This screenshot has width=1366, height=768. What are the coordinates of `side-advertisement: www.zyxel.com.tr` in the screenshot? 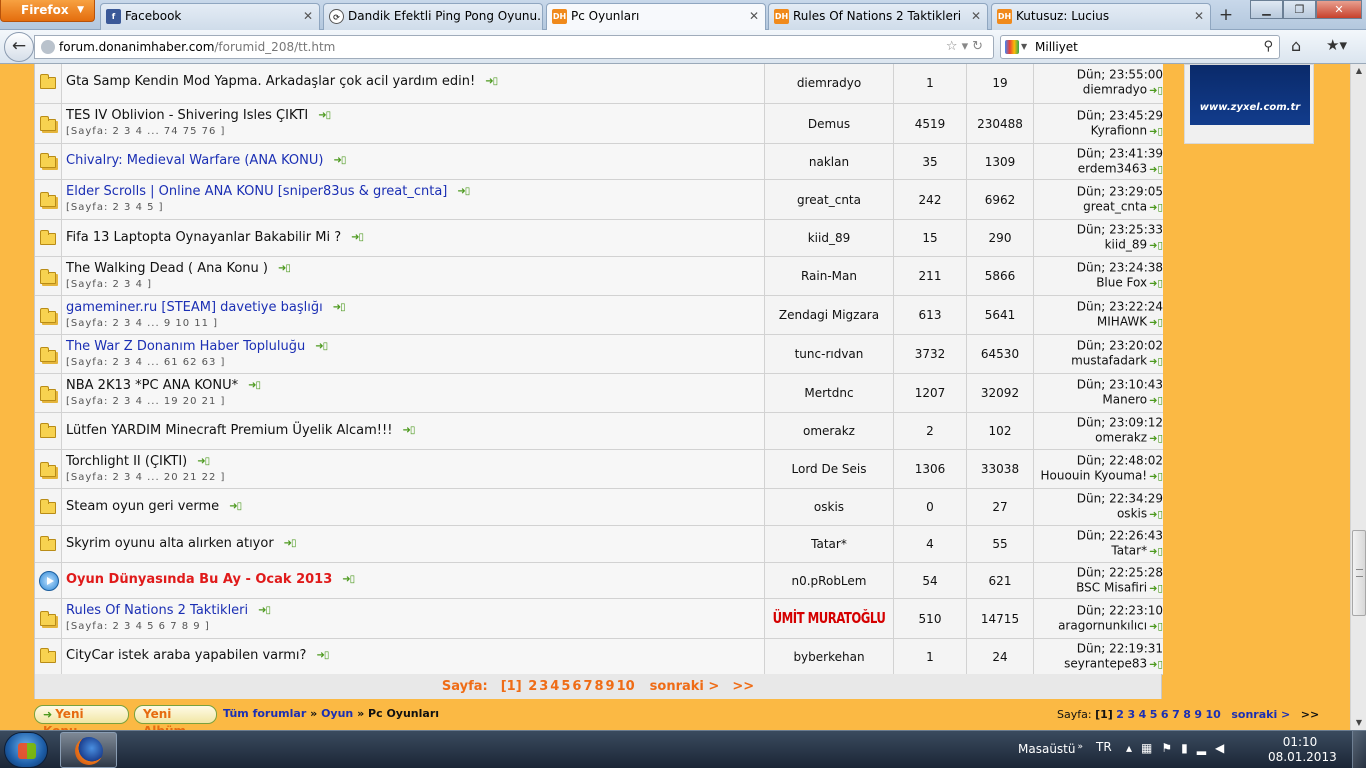 It's located at (1249, 104).